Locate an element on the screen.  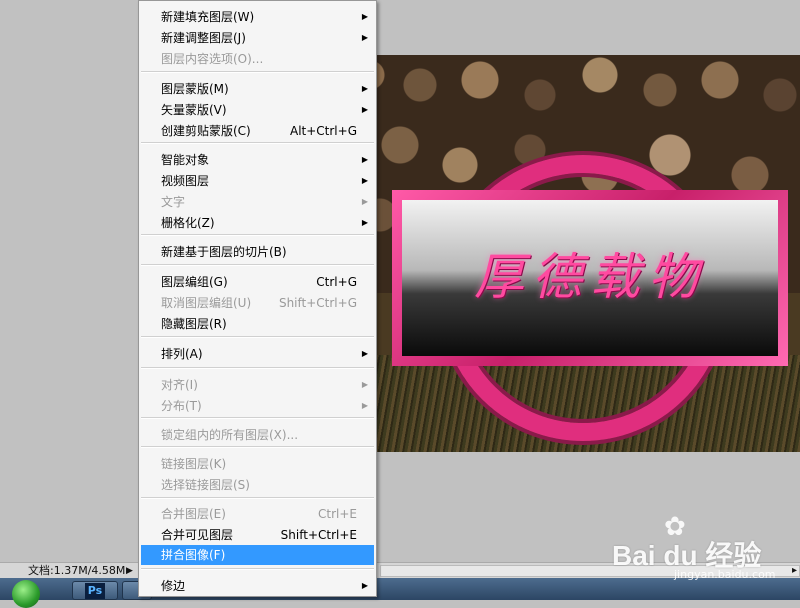
menu-item-label: 链接图层(K) is located at coordinates (194, 464).